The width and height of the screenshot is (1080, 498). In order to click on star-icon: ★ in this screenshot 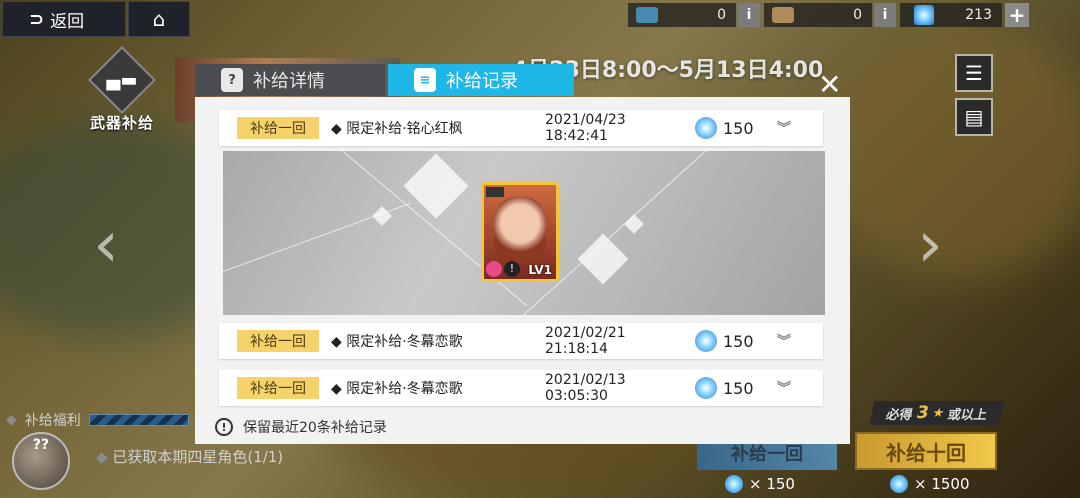, I will do `click(938, 413)`.